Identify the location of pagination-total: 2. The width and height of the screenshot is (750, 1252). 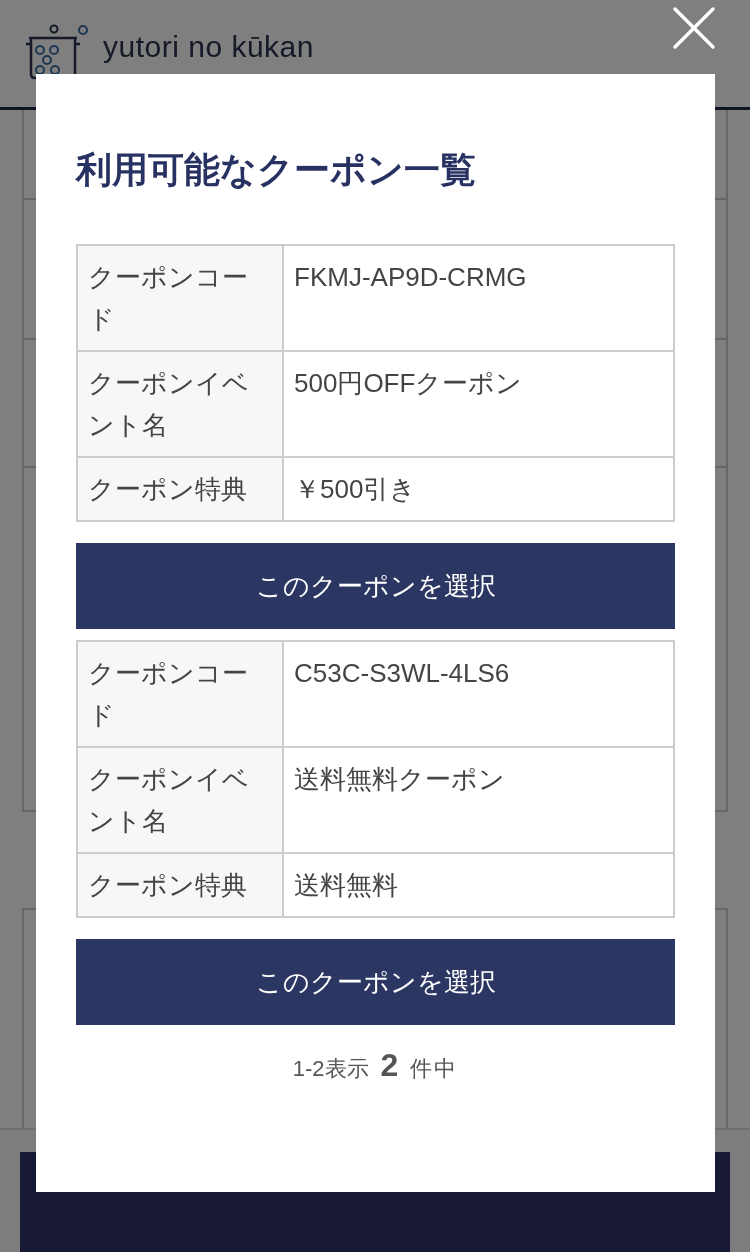
(389, 1065).